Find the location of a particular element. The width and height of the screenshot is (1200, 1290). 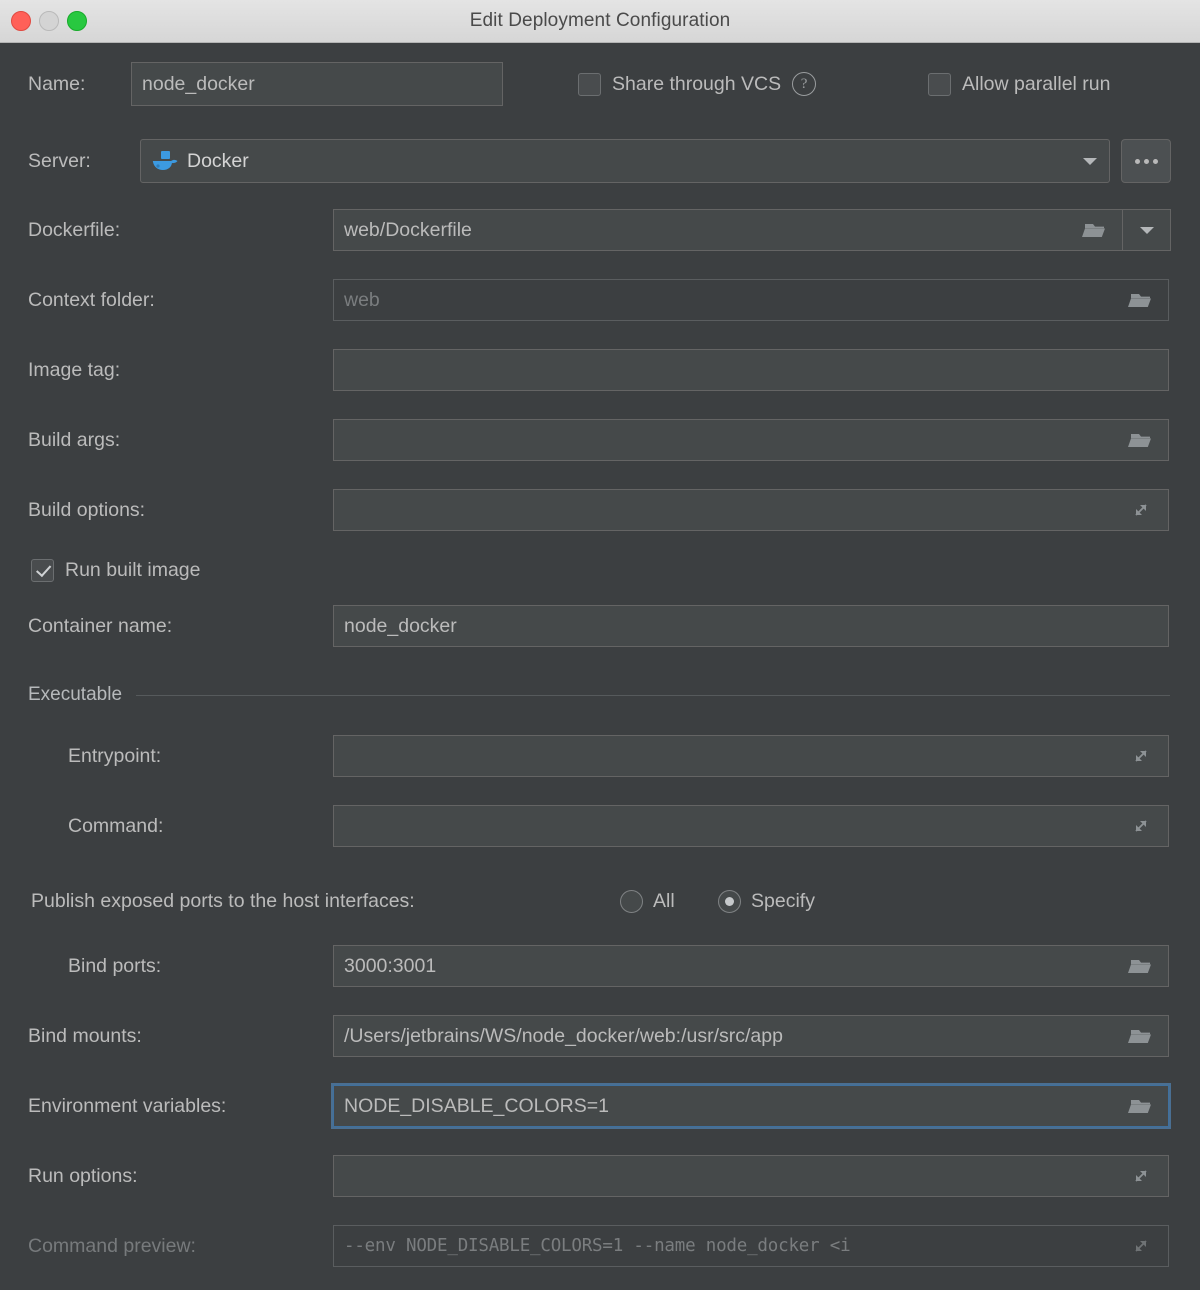

container-name-input-value: node_docker is located at coordinates (400, 625).